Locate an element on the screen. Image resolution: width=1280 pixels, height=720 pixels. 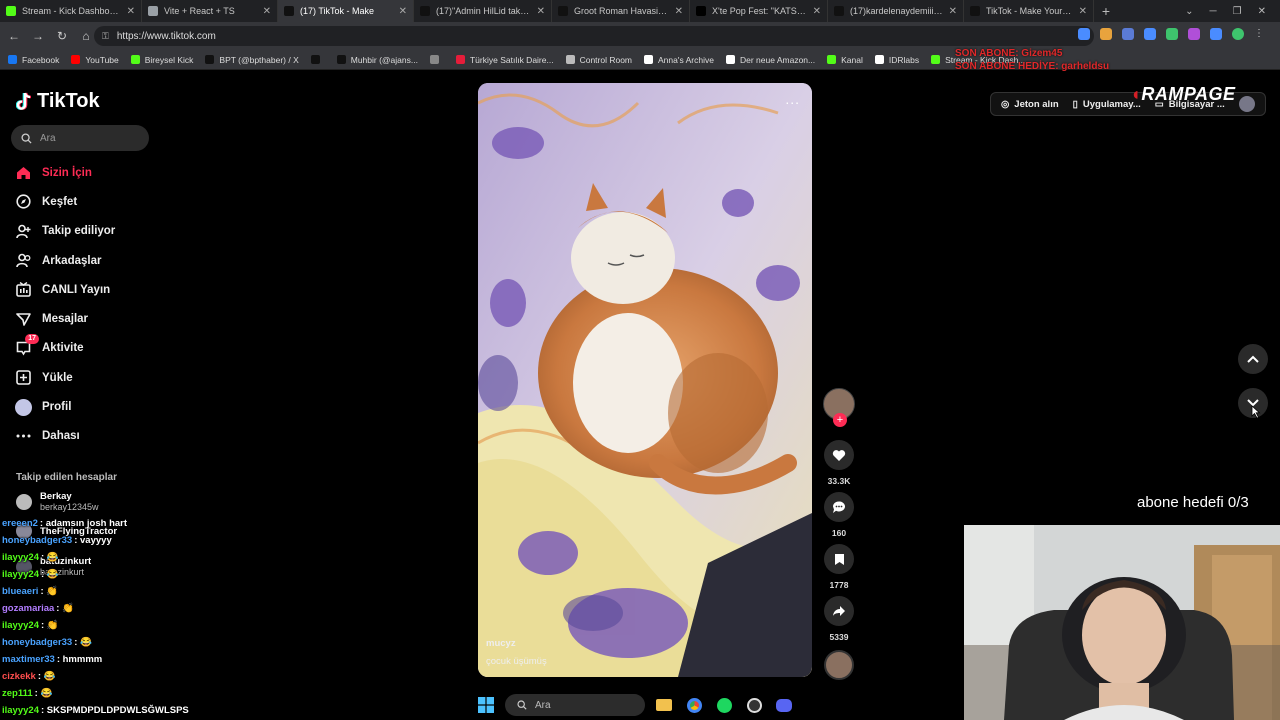
chat-message: cizkekk: 😂 is located at coordinates (132, 676).